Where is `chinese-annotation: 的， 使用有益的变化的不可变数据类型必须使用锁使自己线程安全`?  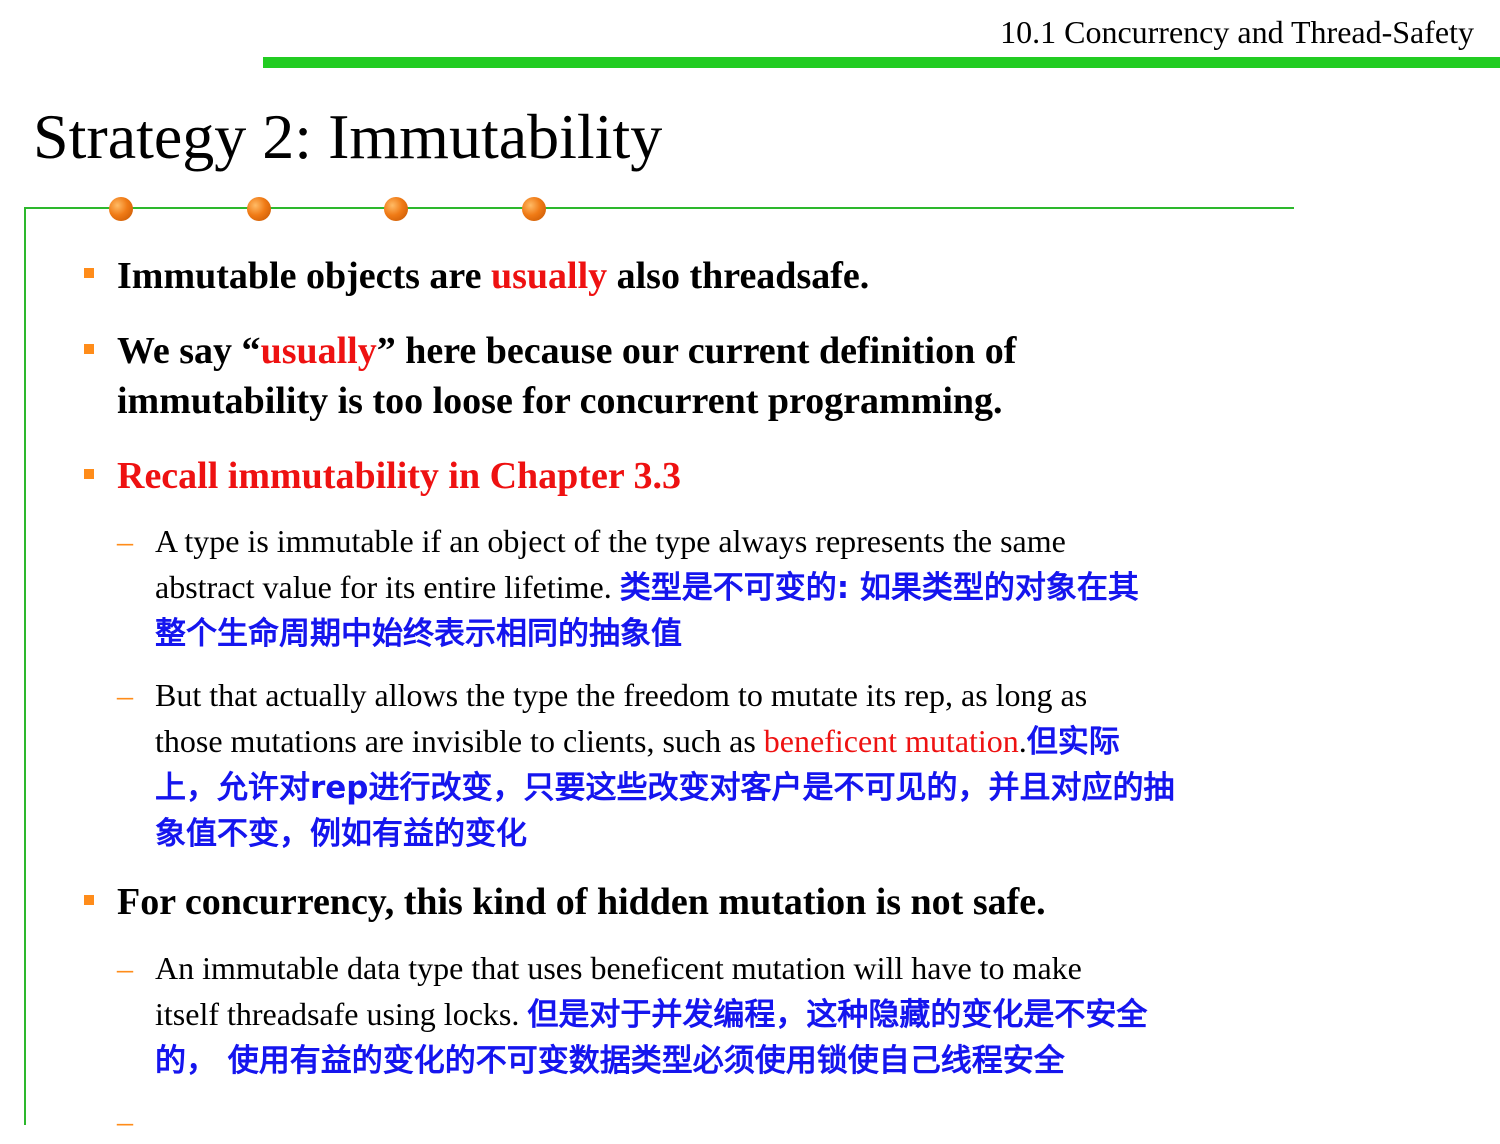
chinese-annotation: 的， 使用有益的变化的不可变数据类型必须使用锁使自己线程安全 is located at coordinates (610, 1061).